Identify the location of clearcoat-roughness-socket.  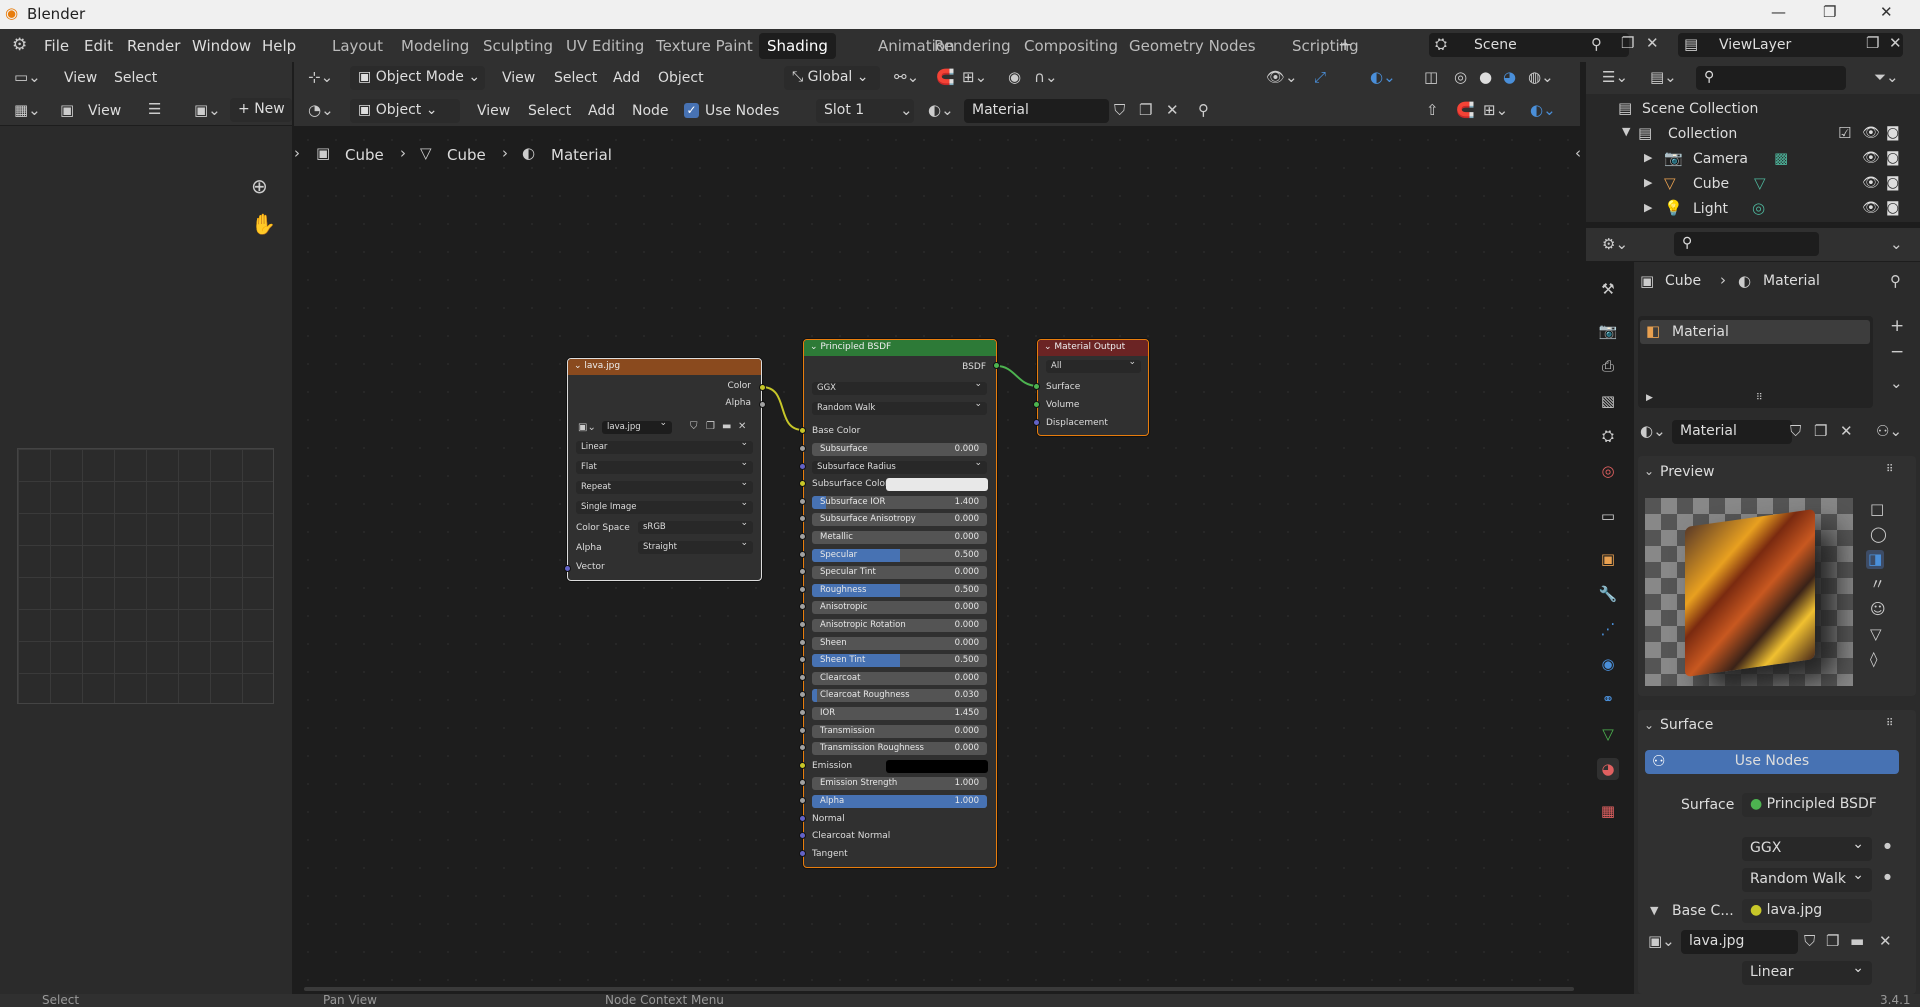
(802, 694).